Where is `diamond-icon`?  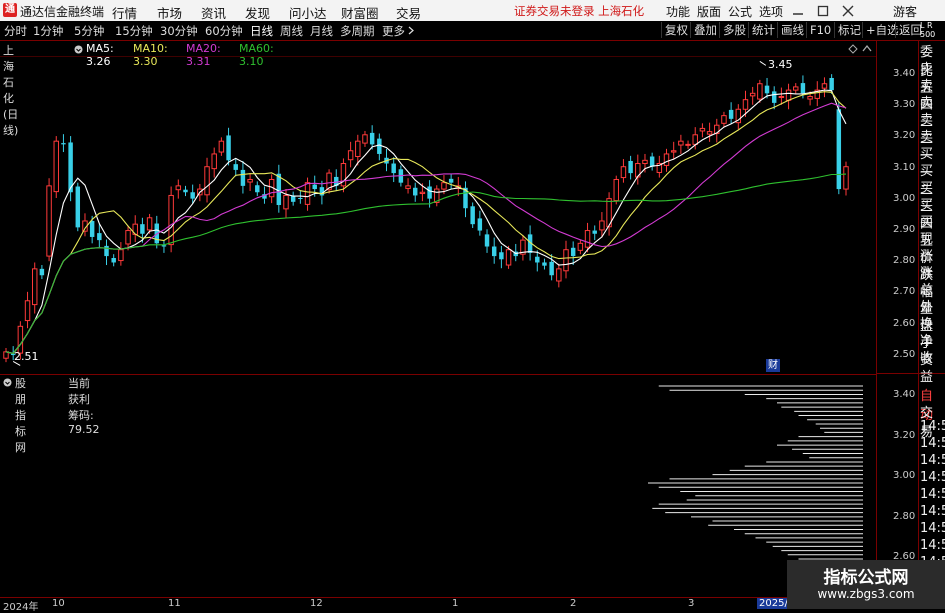
diamond-icon is located at coordinates (853, 49).